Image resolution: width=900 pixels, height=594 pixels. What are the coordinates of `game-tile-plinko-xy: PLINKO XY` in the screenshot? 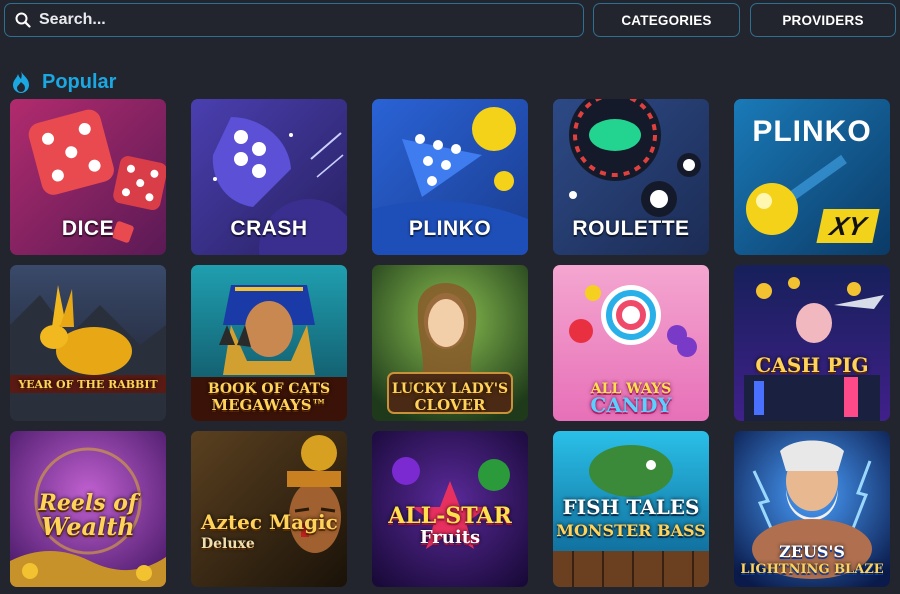 It's located at (812, 177).